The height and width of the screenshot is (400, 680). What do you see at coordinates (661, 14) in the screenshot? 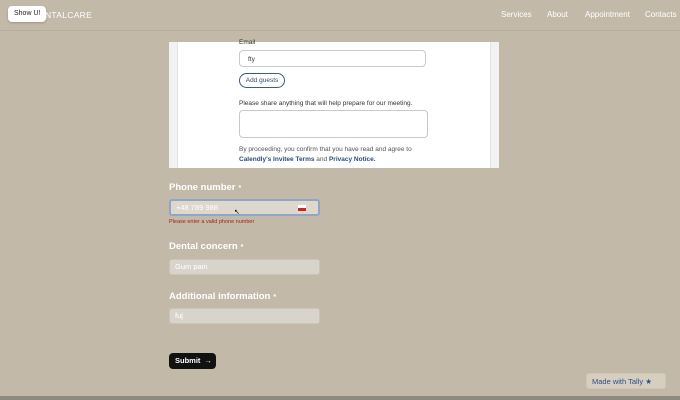
I see `nav-contacts: Contacts` at bounding box center [661, 14].